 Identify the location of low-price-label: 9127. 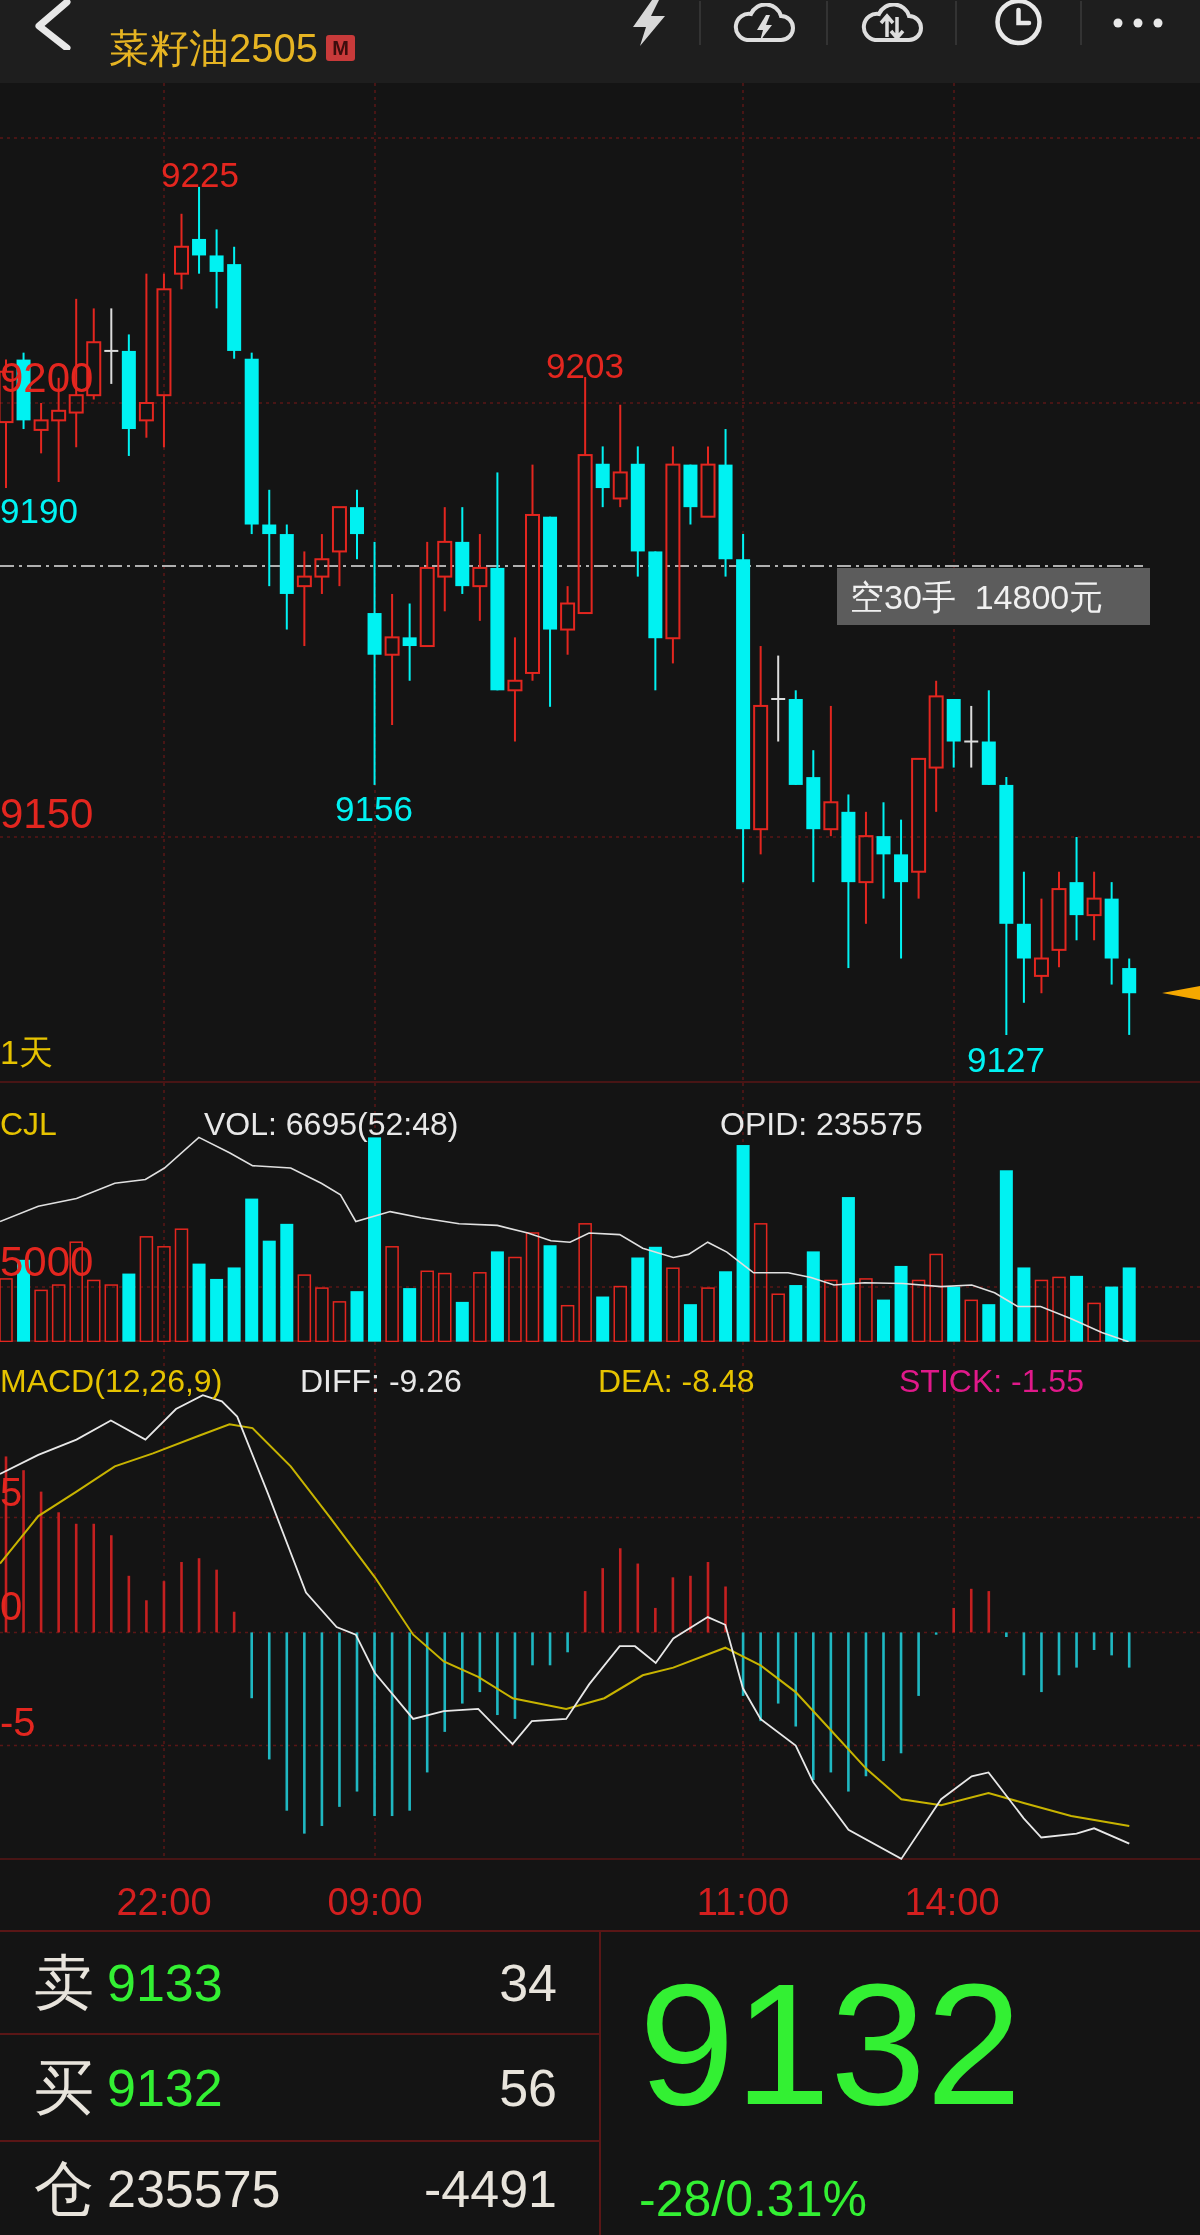
(1006, 1059).